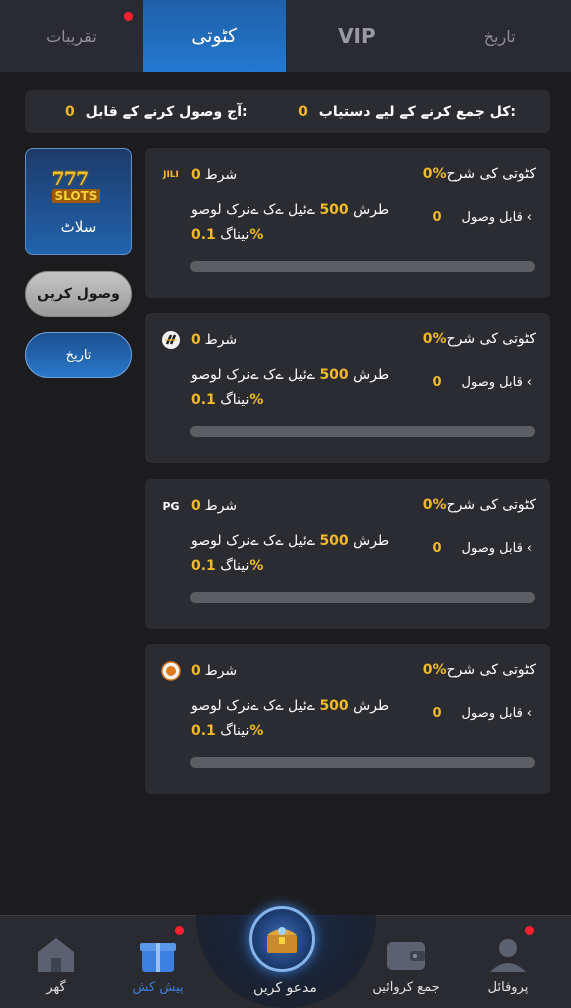  I want to click on treasure-chest-icon, so click(282, 940).